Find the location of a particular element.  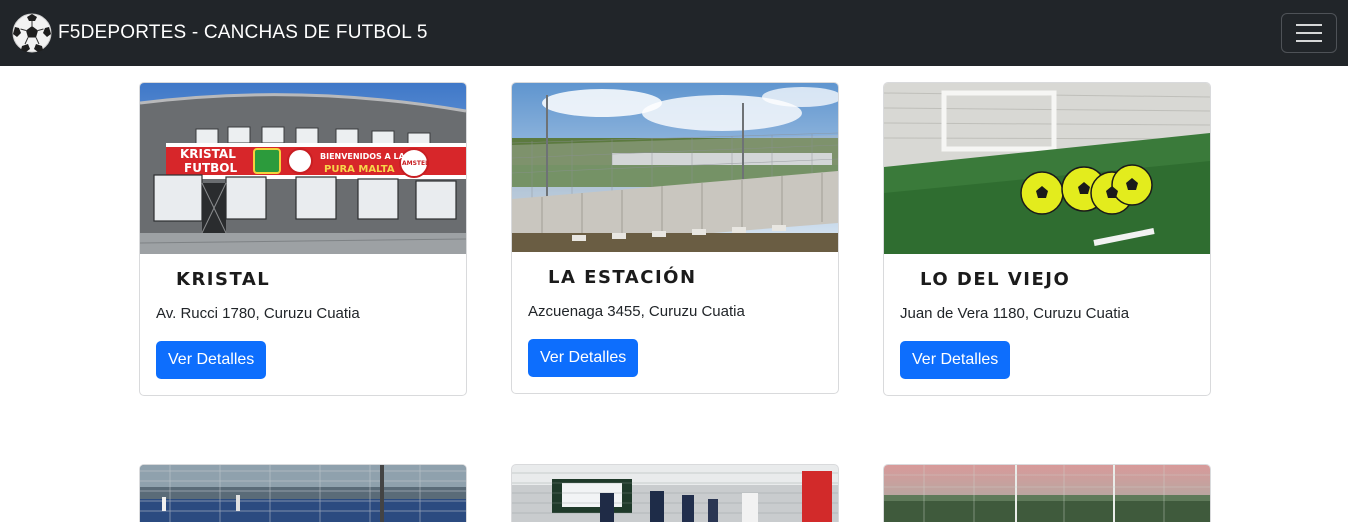

banner-text-bienvenidos: BIENVENIDOS A LA is located at coordinates (363, 156).